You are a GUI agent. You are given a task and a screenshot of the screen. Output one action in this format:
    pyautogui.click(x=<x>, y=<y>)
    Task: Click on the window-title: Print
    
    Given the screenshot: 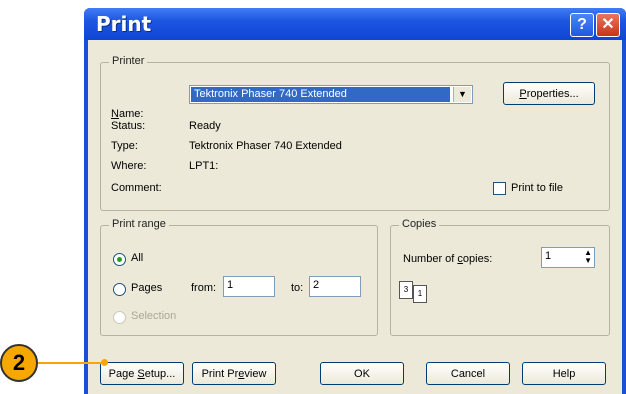 What is the action you would take?
    pyautogui.click(x=124, y=24)
    